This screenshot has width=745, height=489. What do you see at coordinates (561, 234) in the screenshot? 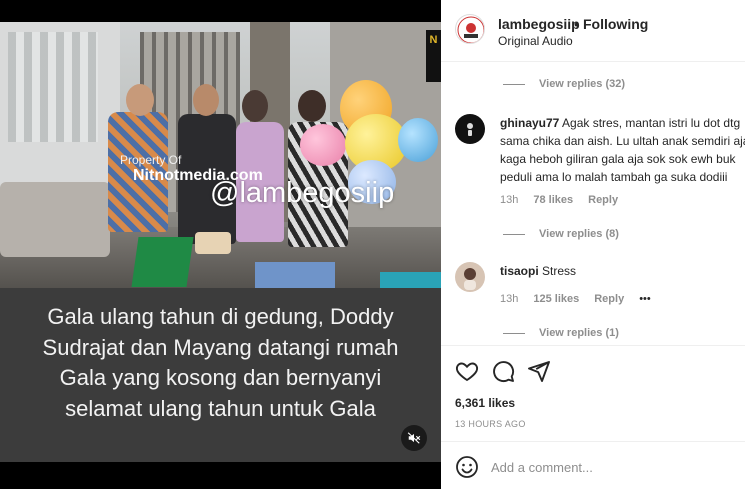
I see `view-replies-button: View replies (8)` at bounding box center [561, 234].